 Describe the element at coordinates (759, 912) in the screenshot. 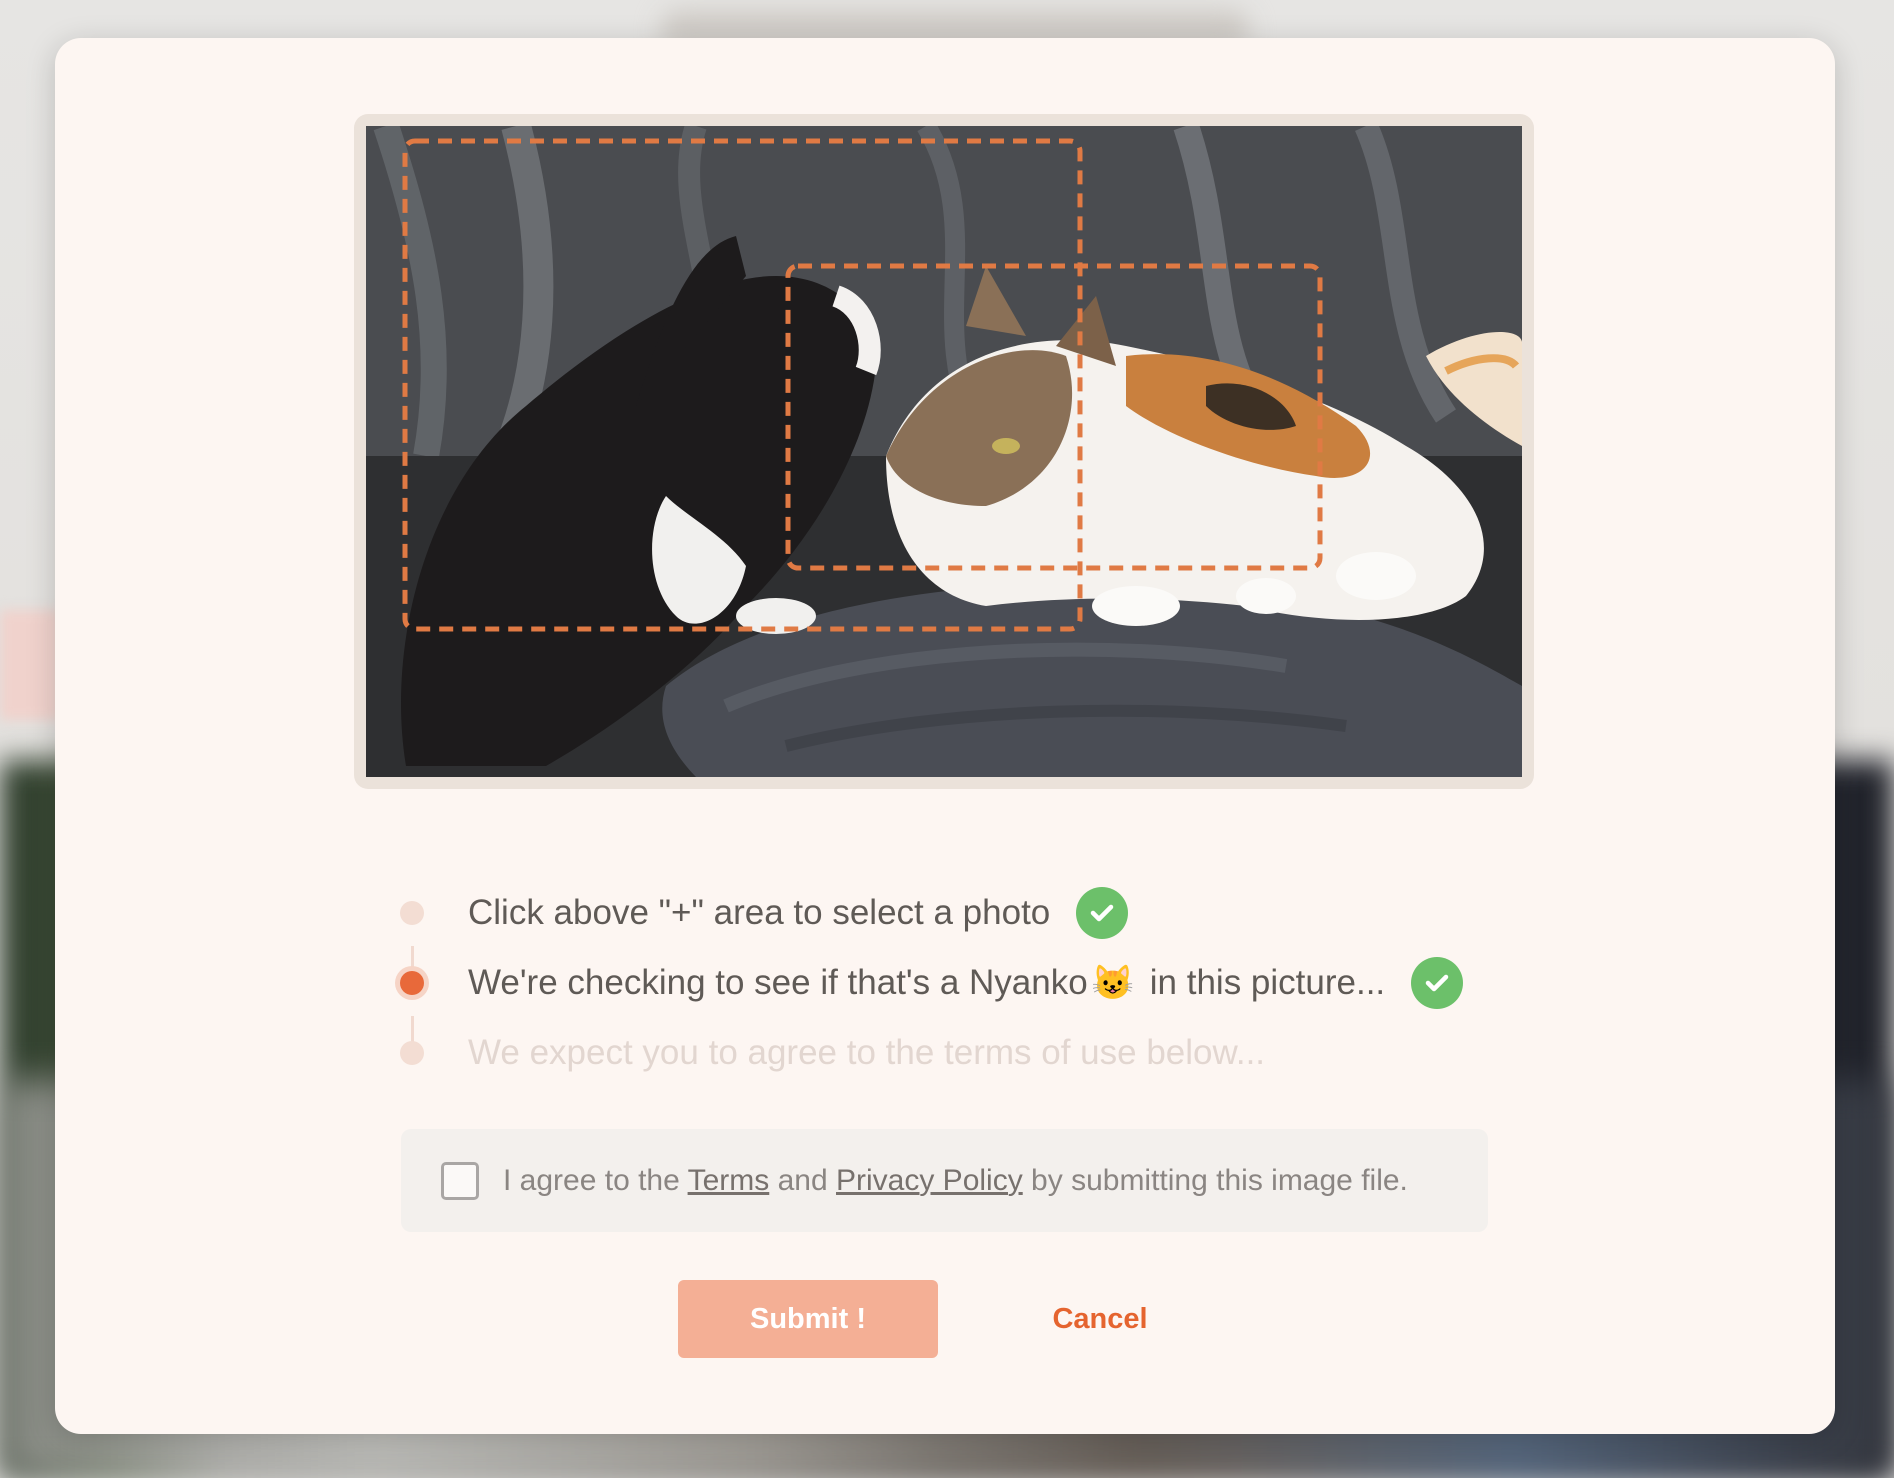

I see `step-label: Click above "+" area to select a photo` at that location.